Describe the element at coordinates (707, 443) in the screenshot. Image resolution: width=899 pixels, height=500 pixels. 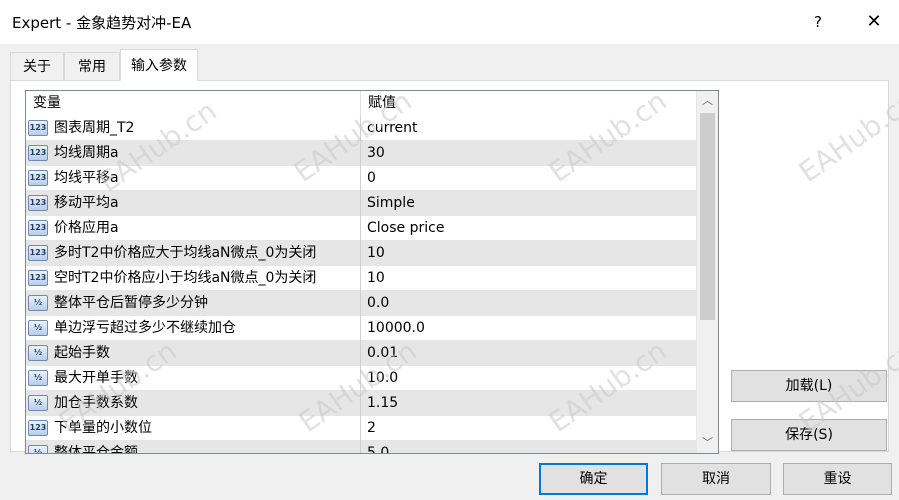
I see `scroll-down-icon: ﹀` at that location.